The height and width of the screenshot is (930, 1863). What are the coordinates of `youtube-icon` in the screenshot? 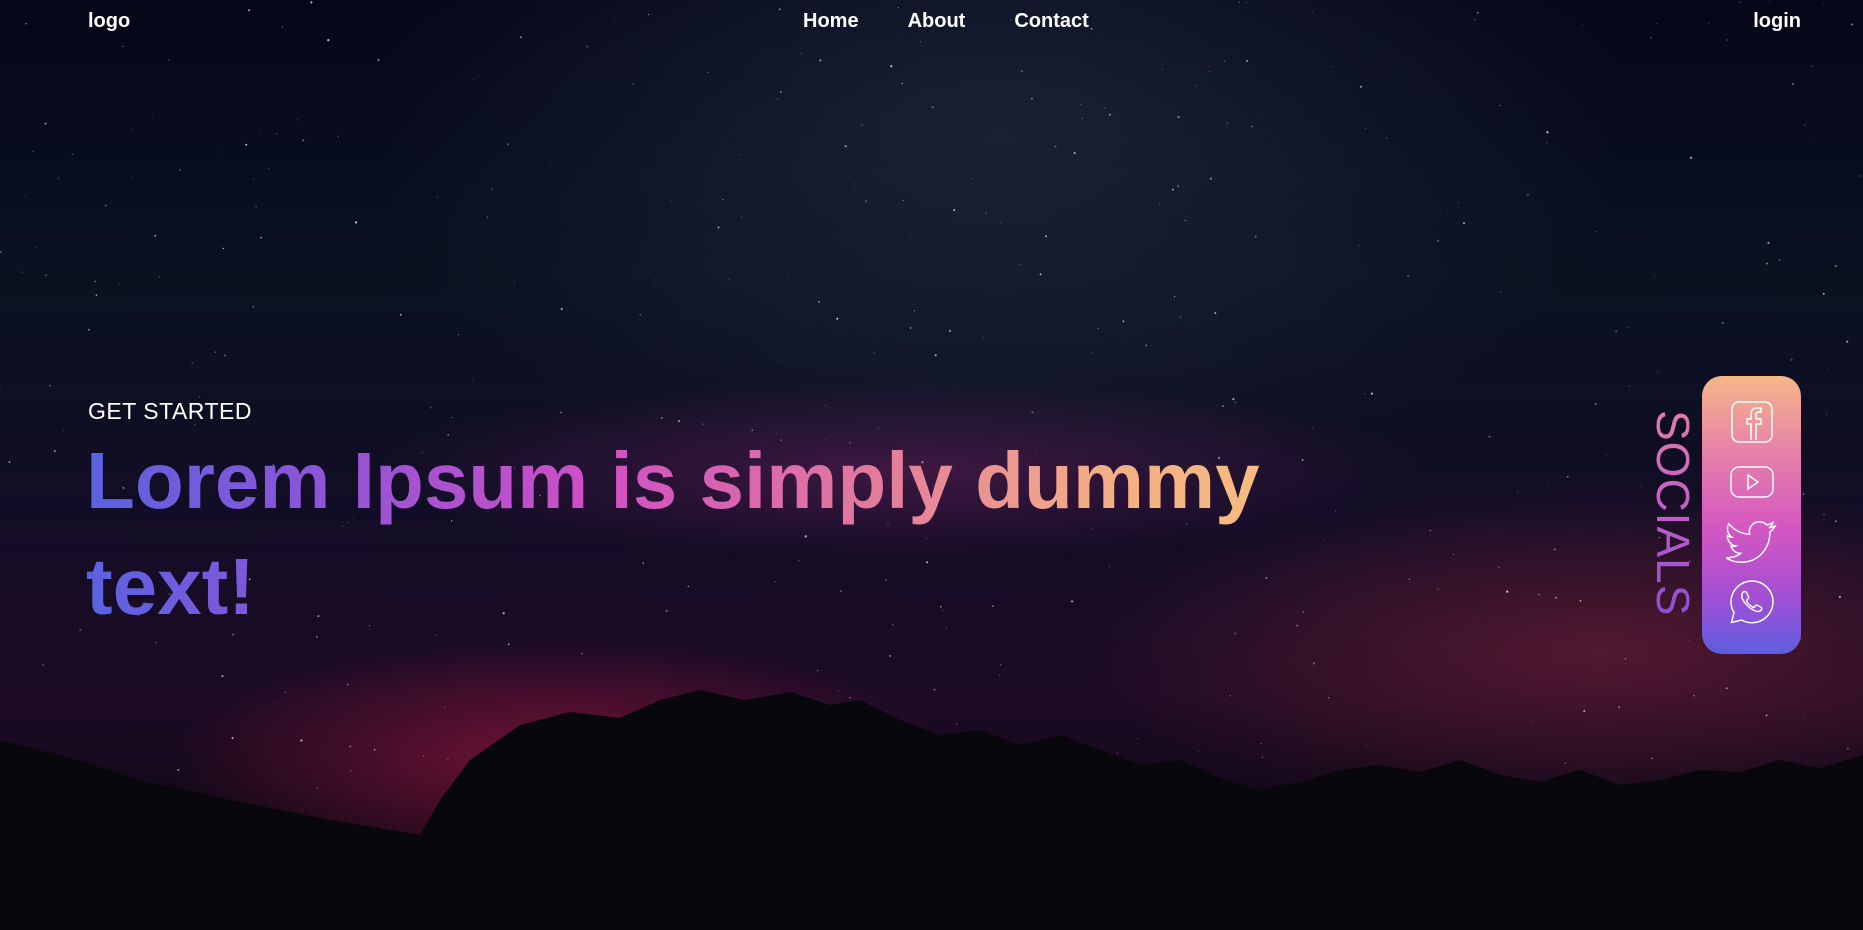 It's located at (1752, 482).